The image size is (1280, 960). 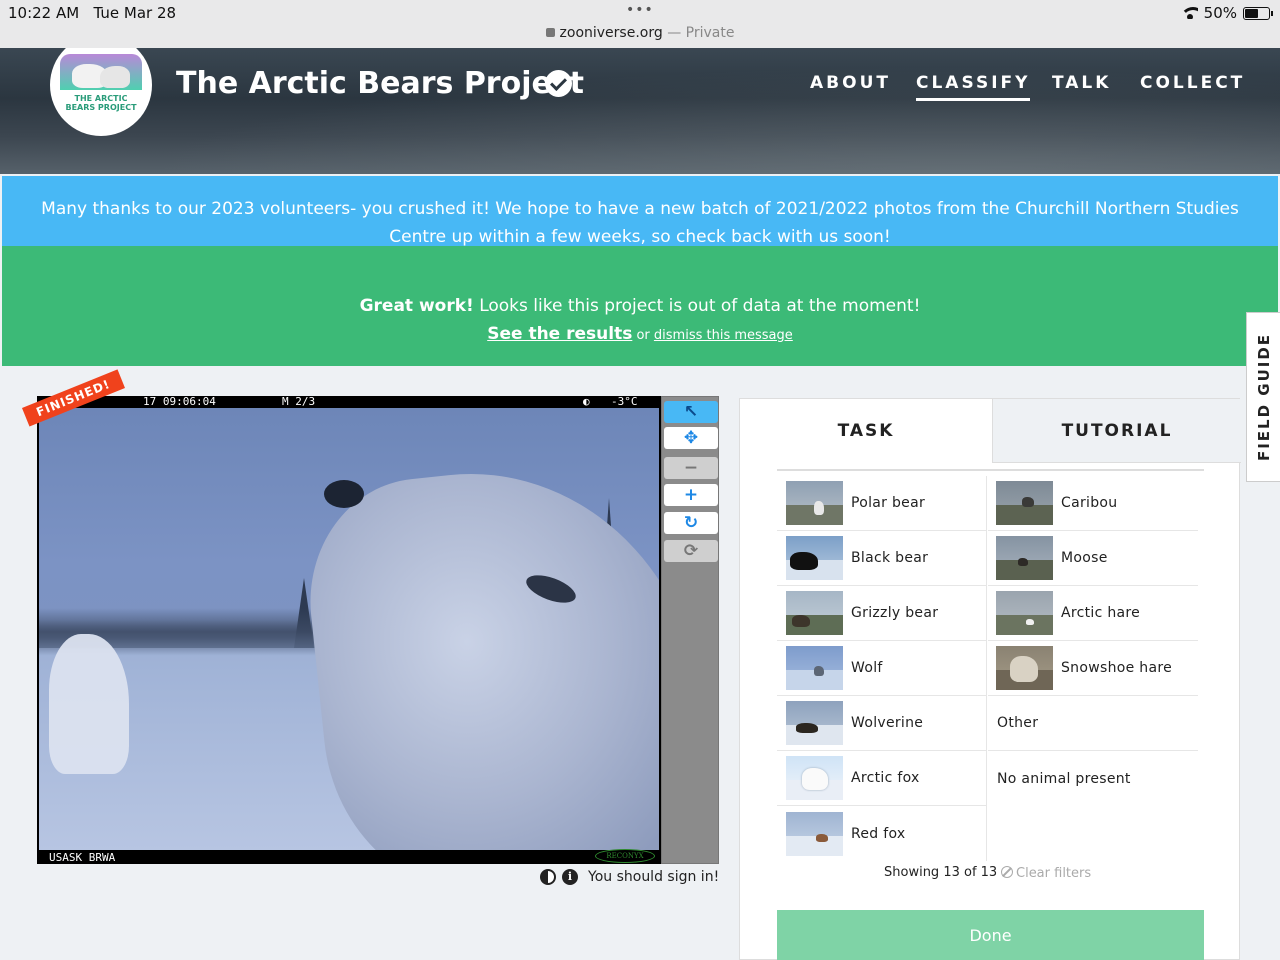 I want to click on zoom-out-icon: −, so click(x=691, y=468).